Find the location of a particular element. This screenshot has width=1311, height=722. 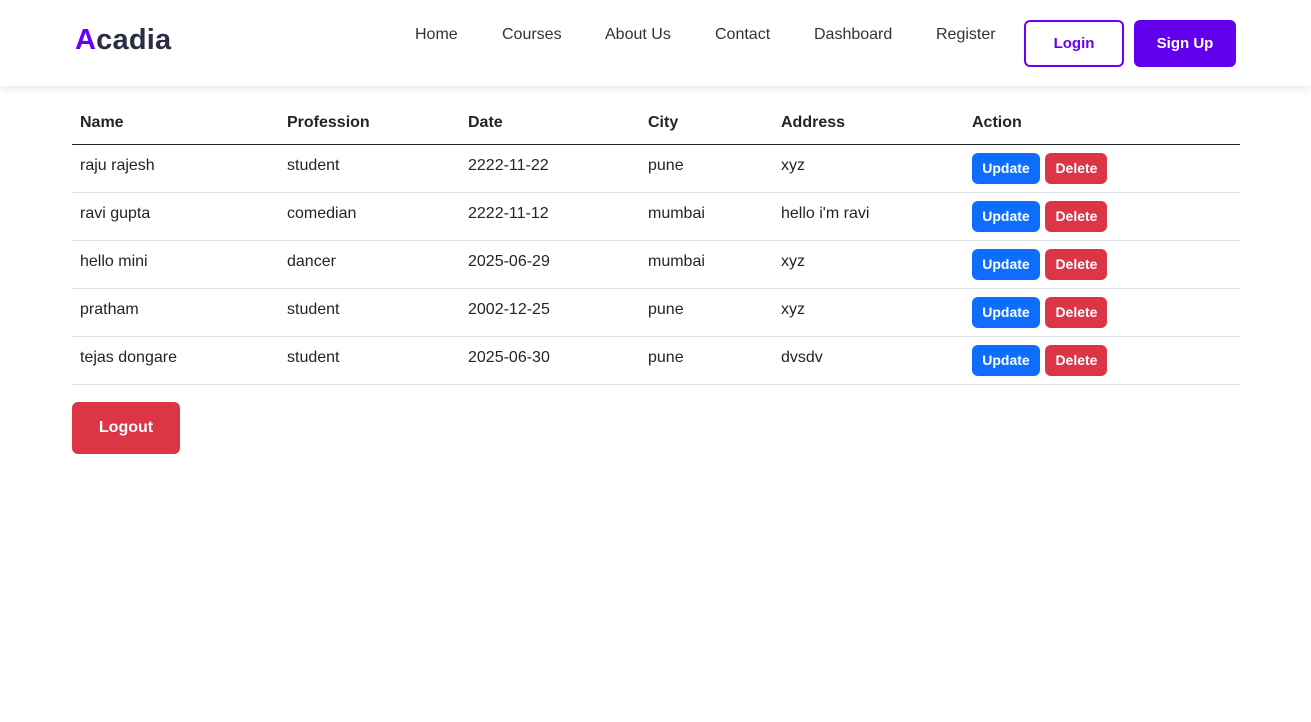

column-header-address: Address is located at coordinates (868, 124).